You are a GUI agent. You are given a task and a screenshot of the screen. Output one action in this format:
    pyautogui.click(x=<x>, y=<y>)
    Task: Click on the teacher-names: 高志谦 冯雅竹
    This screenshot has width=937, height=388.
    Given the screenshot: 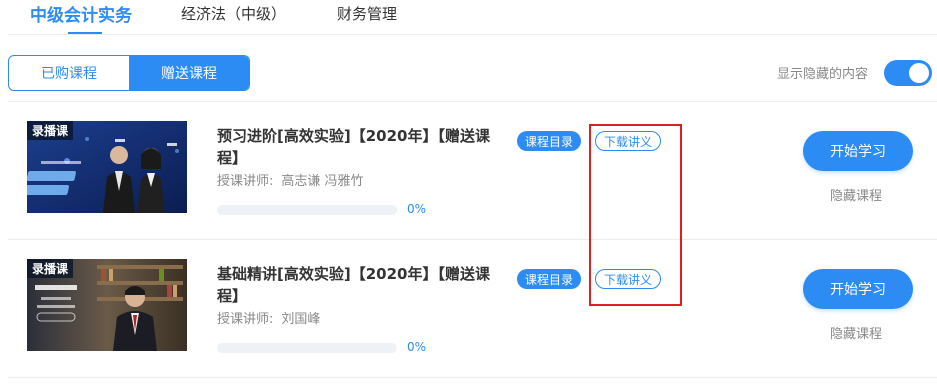 What is the action you would take?
    pyautogui.click(x=322, y=181)
    